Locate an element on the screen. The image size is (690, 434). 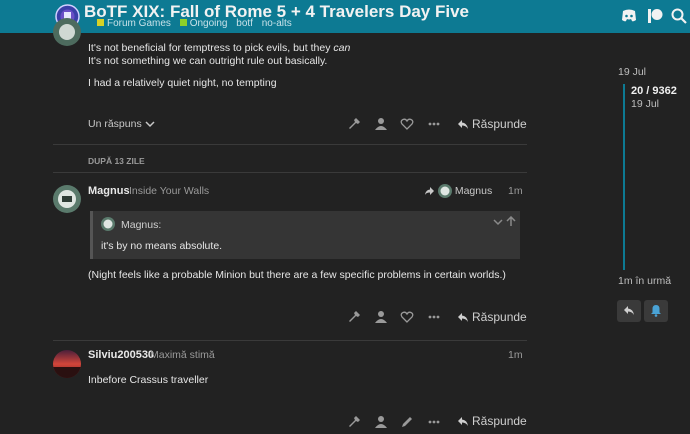
timeline-notify-button is located at coordinates (656, 311).